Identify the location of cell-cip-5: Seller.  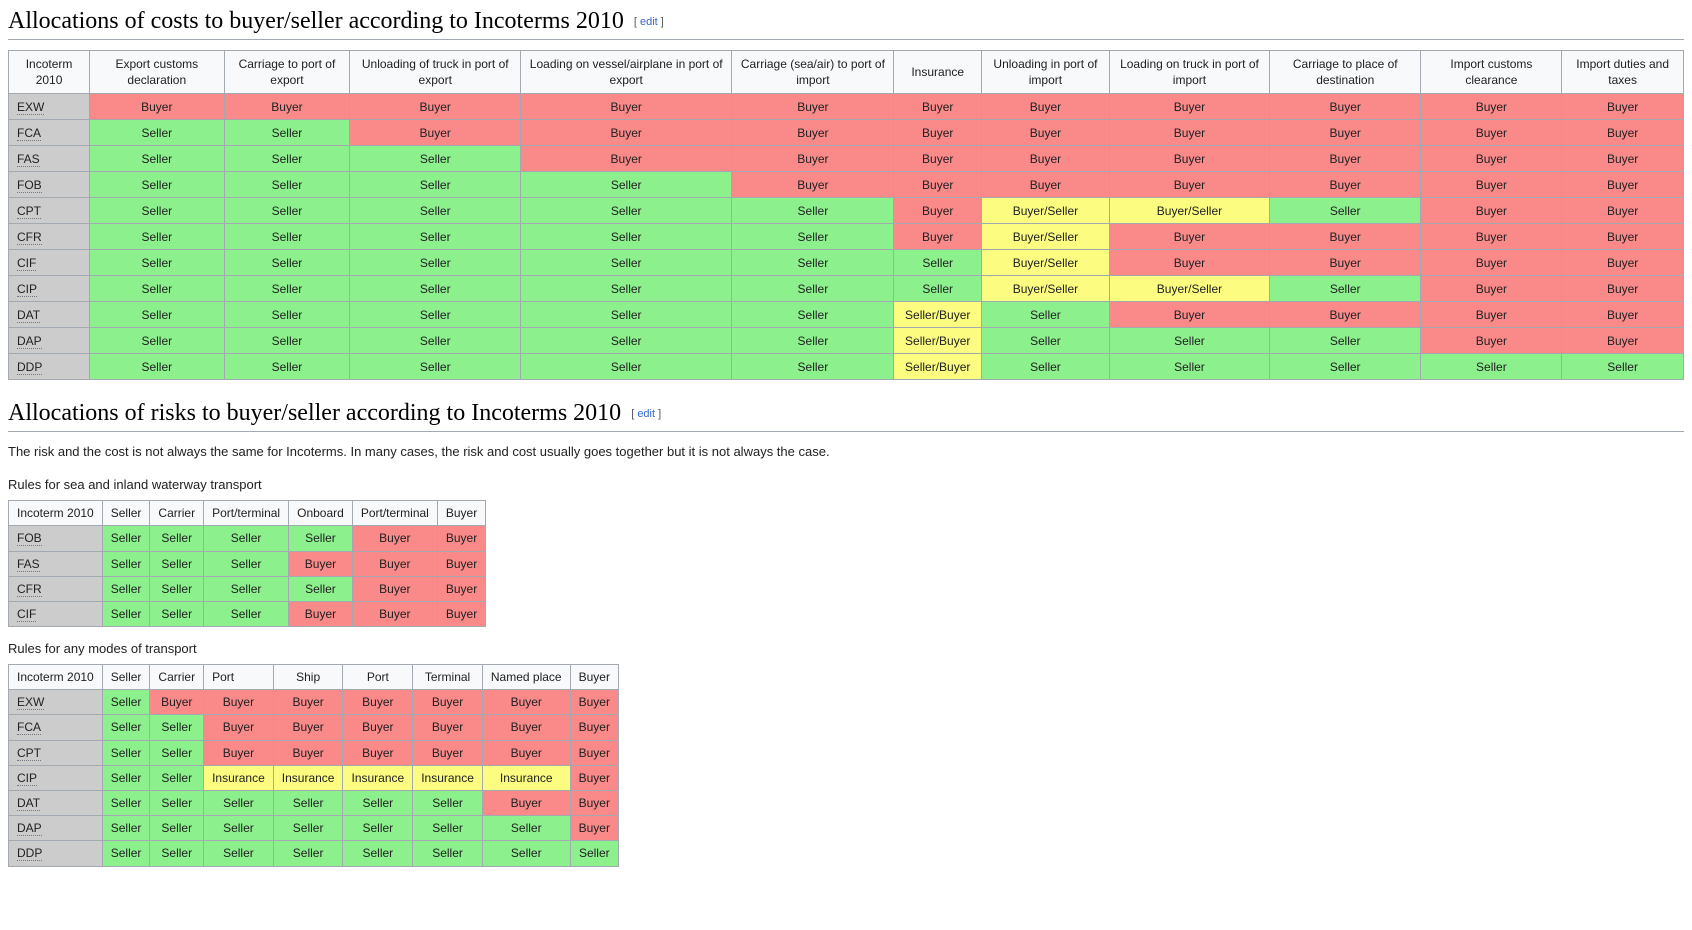
(937, 289).